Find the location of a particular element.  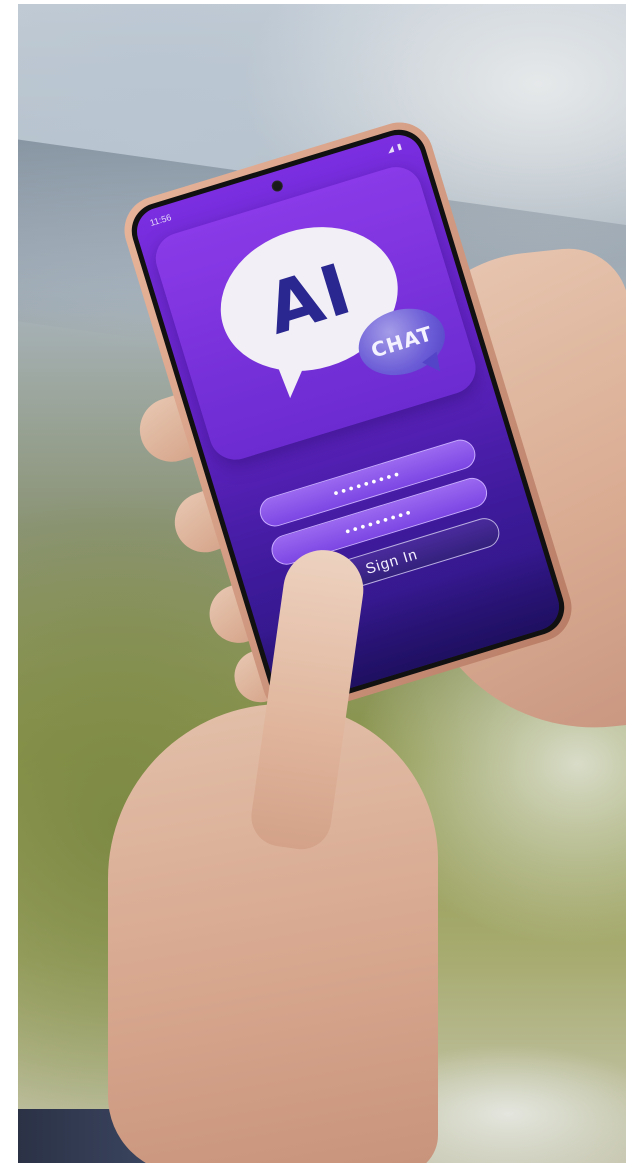

status-time: 11:56 is located at coordinates (160, 220).